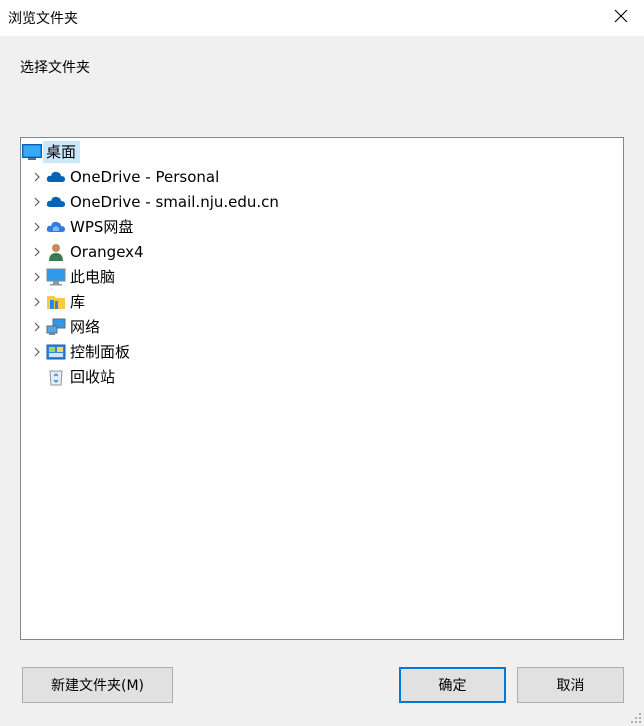 This screenshot has height=726, width=644. I want to click on tree-item-network: 网络, so click(62, 327).